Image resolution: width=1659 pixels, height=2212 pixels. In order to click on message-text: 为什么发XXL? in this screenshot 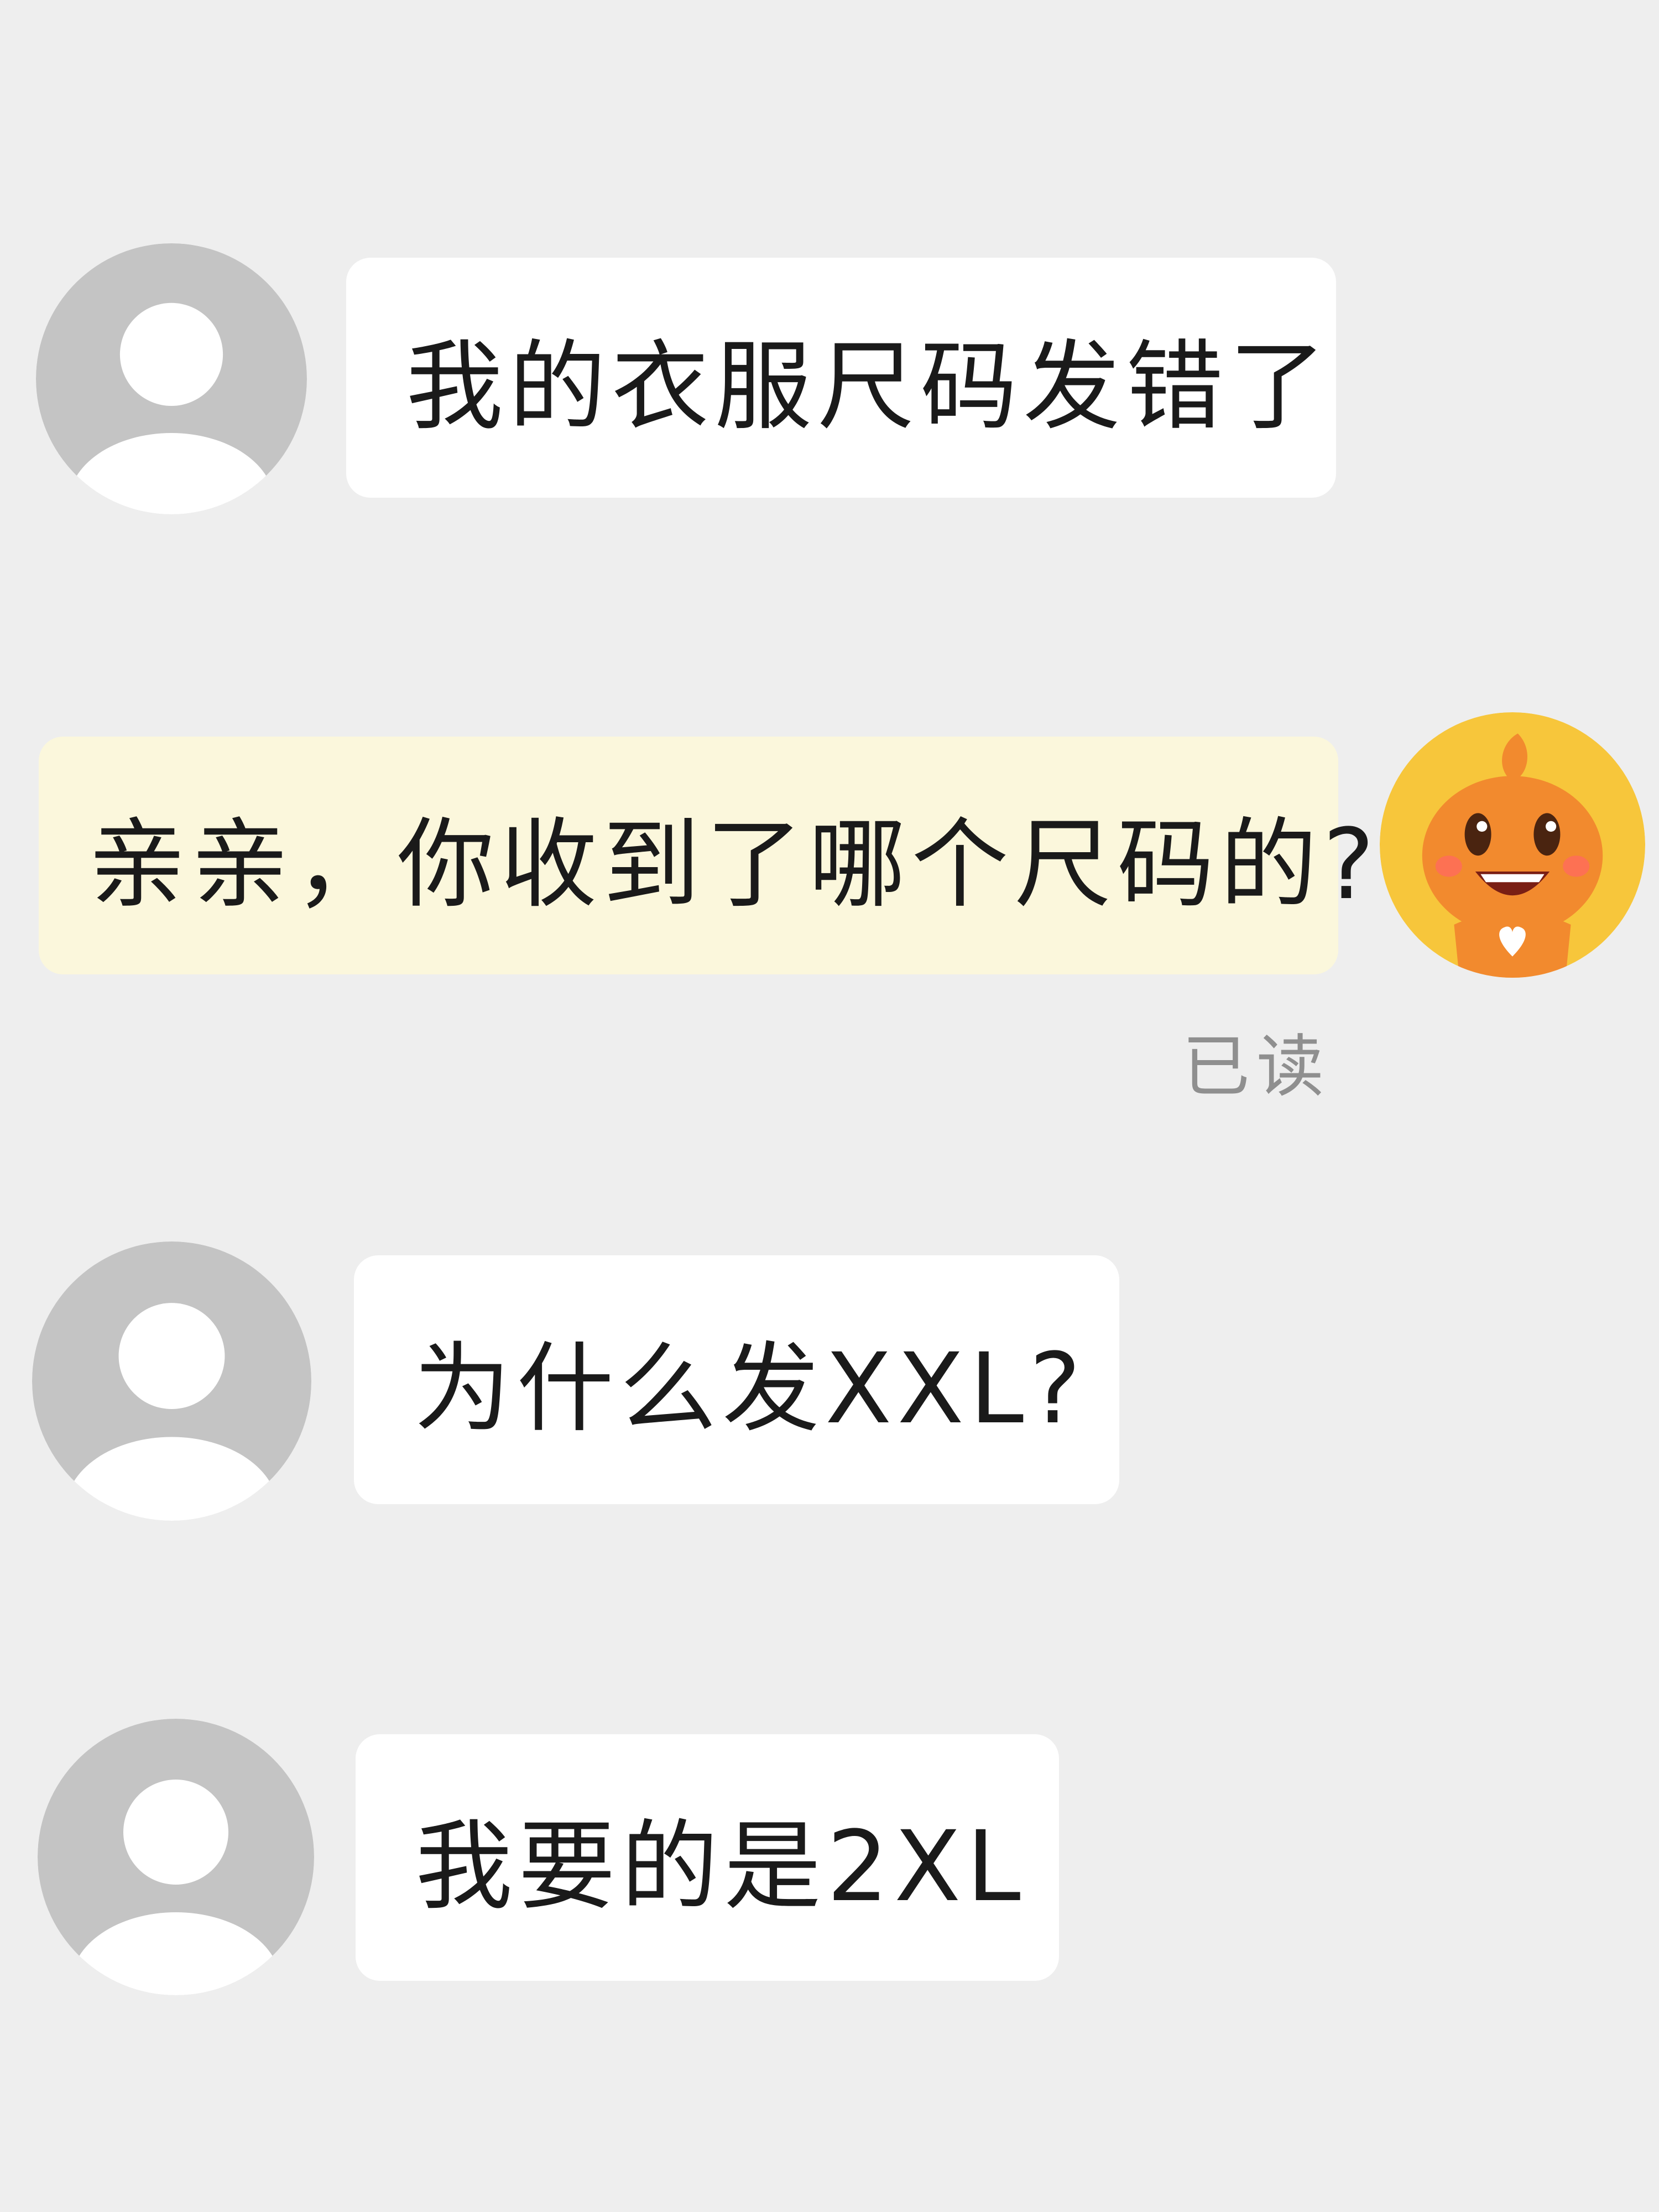, I will do `click(750, 1389)`.